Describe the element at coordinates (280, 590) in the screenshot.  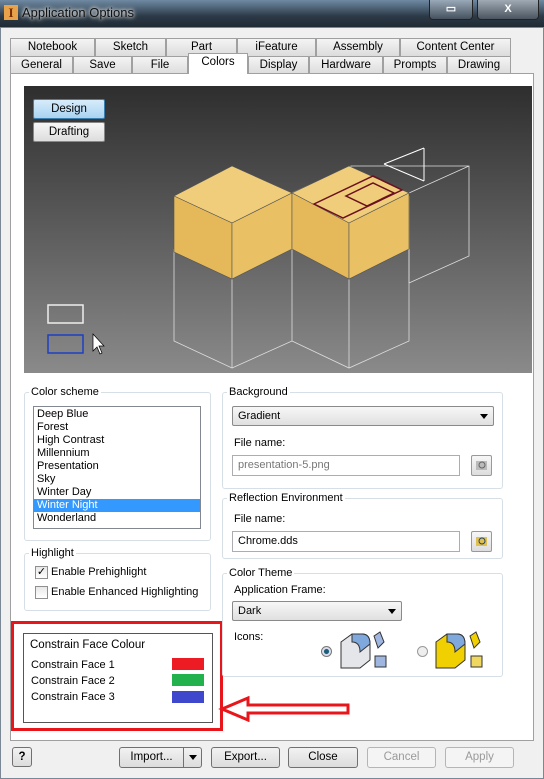
I see `application-frame-label: Application Frame:` at that location.